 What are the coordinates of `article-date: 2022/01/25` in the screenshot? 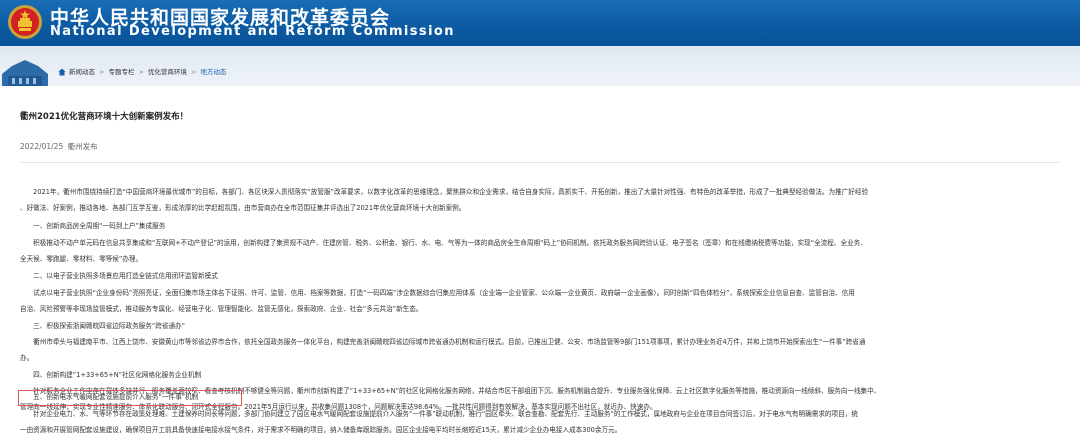 It's located at (42, 146).